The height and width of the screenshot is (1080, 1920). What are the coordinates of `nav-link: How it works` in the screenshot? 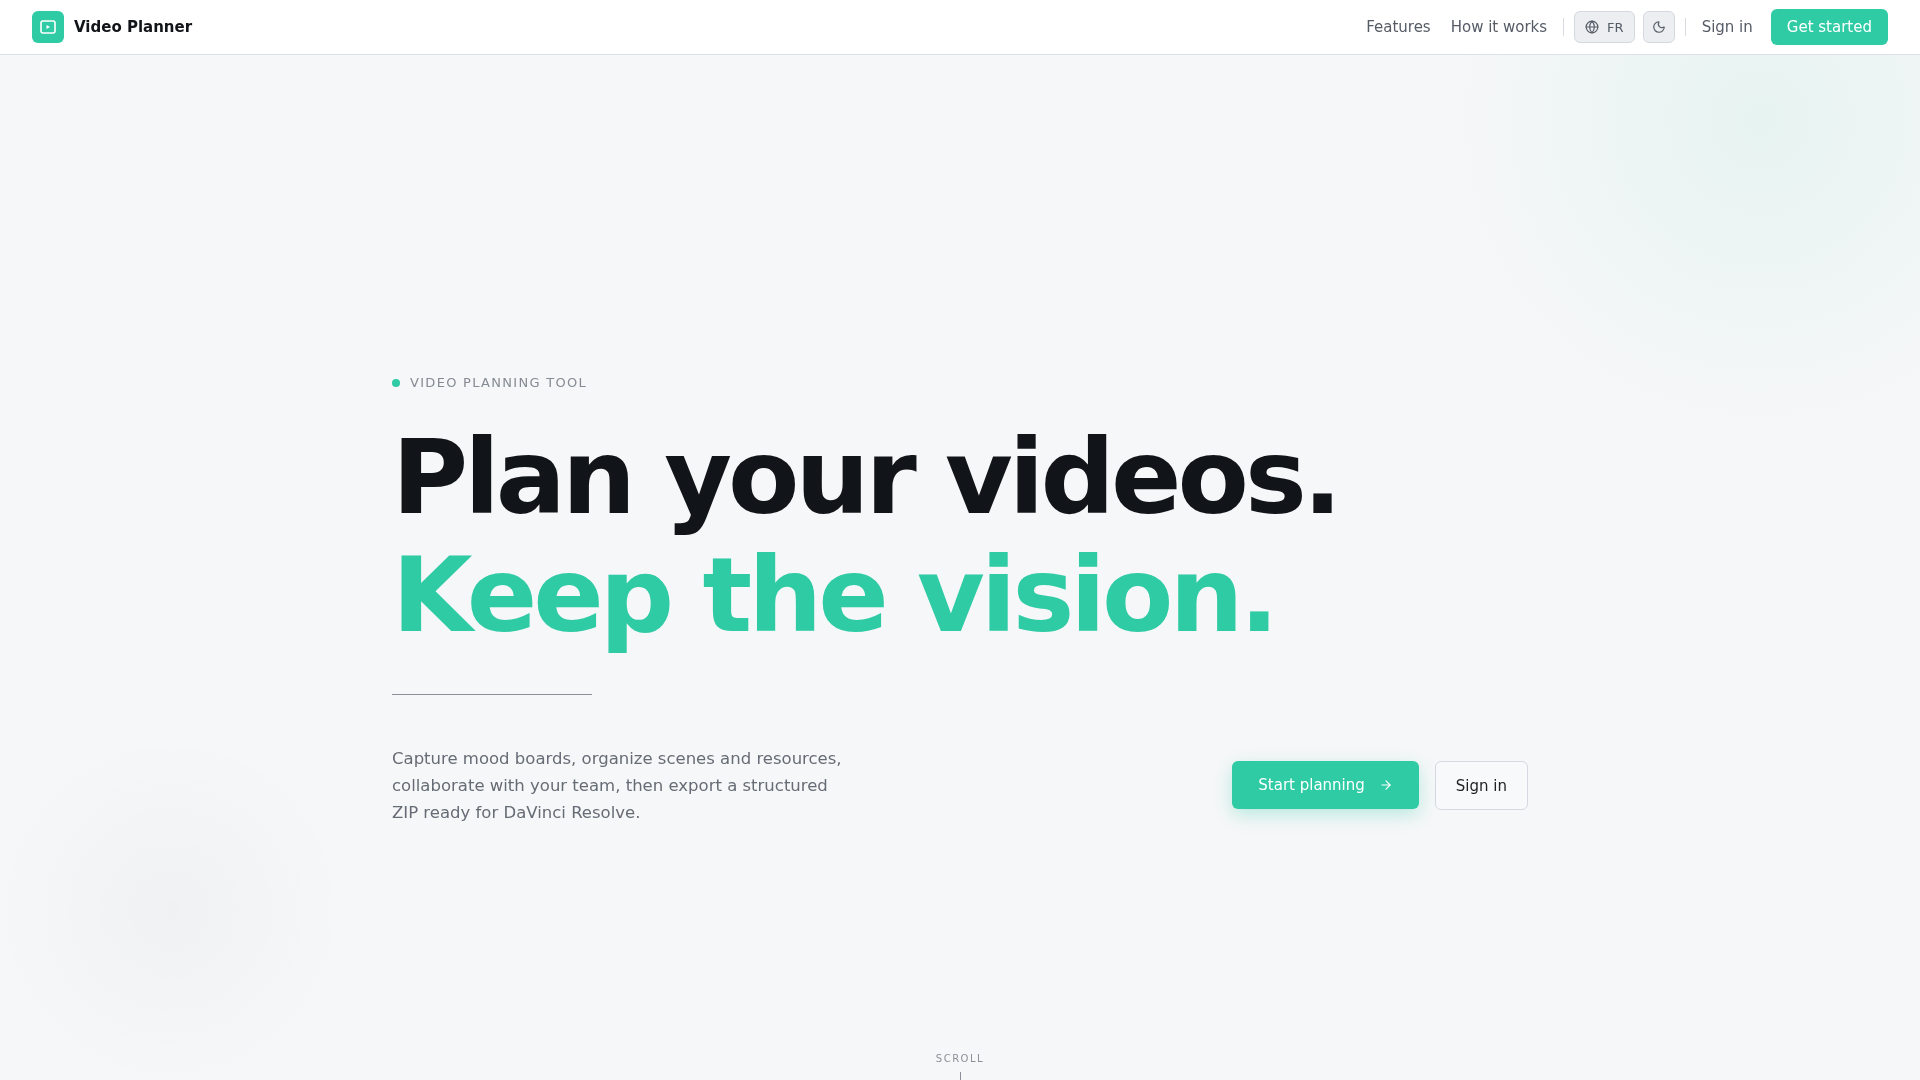 It's located at (1499, 27).